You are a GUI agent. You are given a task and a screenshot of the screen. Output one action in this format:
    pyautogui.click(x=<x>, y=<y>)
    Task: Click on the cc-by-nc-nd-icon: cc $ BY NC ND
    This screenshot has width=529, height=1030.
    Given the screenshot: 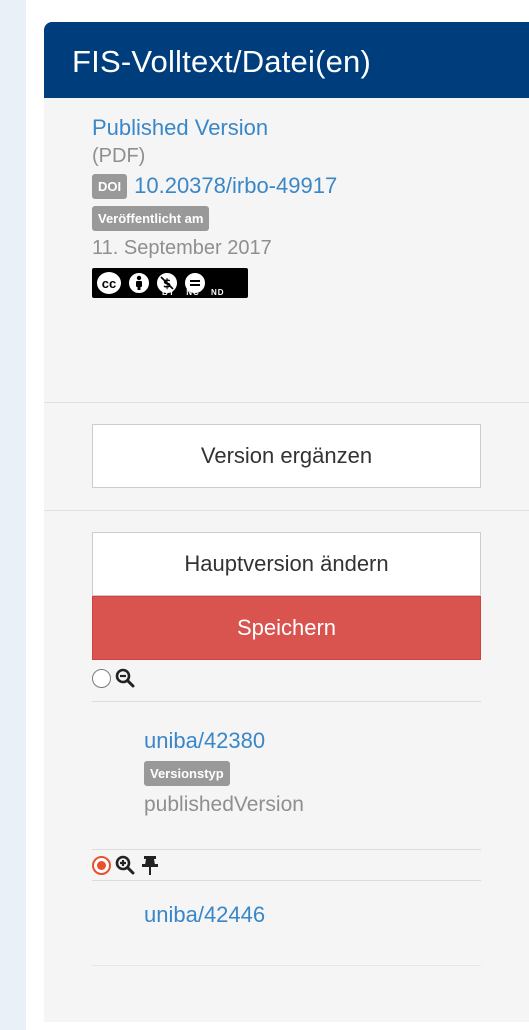 What is the action you would take?
    pyautogui.click(x=170, y=283)
    